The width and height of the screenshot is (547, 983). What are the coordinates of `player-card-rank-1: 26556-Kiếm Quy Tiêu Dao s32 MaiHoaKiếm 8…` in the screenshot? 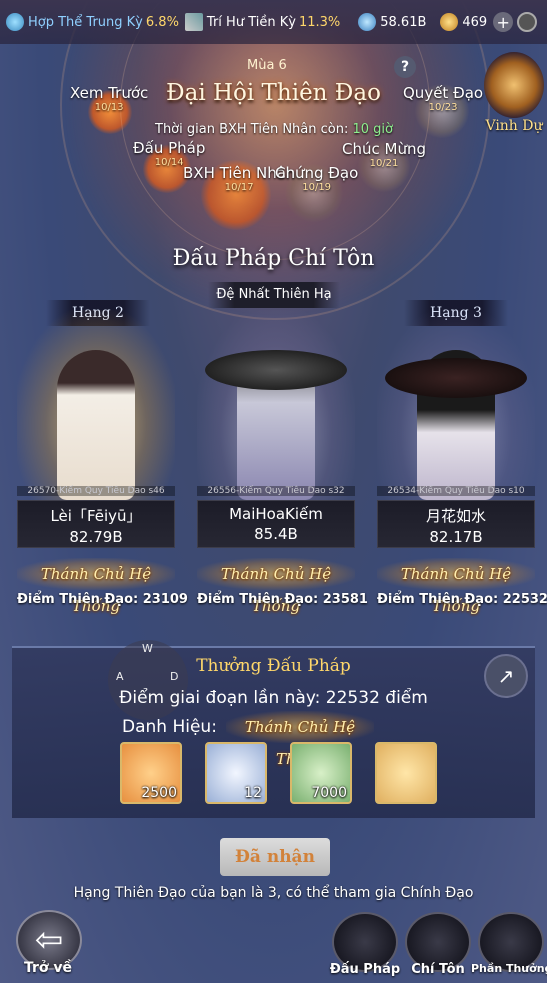 It's located at (282, 462).